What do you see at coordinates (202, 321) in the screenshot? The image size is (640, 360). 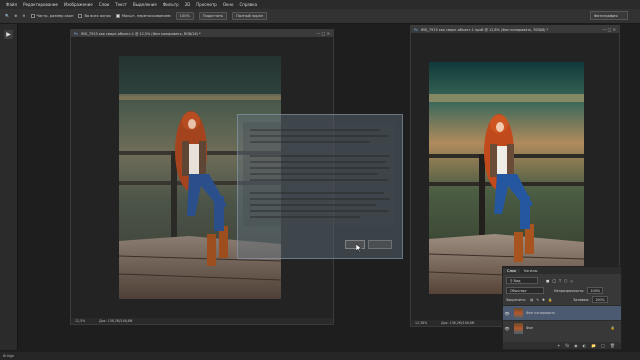 I see `status-bar-1: 12,5% Док: 138,2M/148,6M` at bounding box center [202, 321].